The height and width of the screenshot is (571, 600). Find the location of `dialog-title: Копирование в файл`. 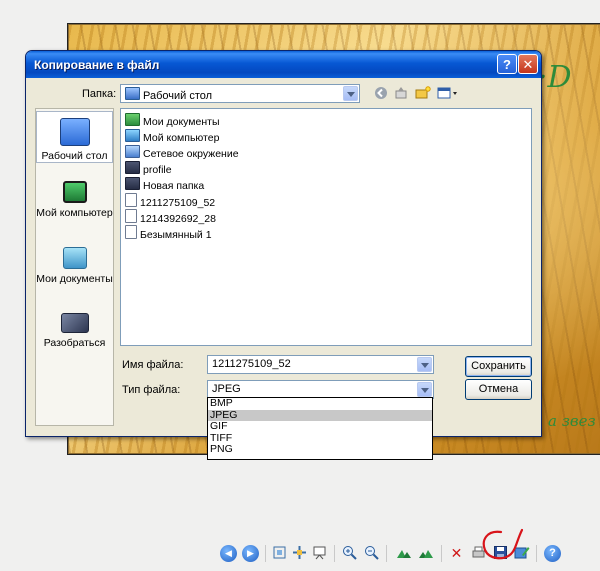

dialog-title: Копирование в файл is located at coordinates (97, 65).